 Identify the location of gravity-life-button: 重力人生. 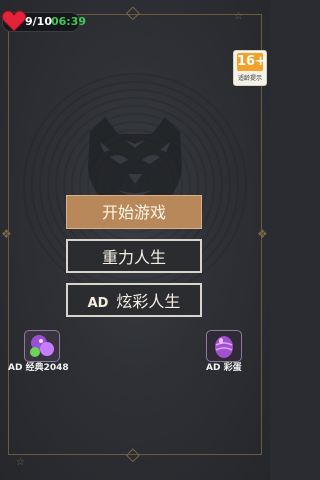
(134, 256).